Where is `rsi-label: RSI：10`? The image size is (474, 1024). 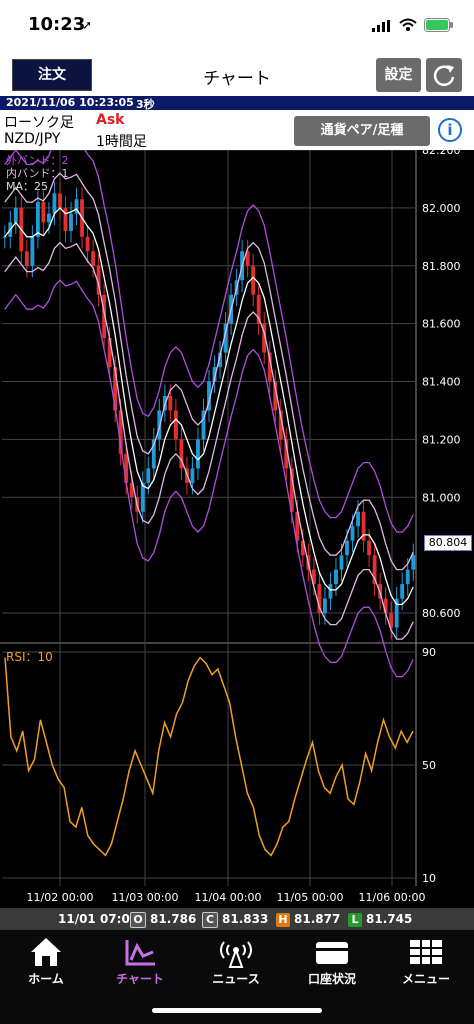 rsi-label: RSI：10 is located at coordinates (29, 657).